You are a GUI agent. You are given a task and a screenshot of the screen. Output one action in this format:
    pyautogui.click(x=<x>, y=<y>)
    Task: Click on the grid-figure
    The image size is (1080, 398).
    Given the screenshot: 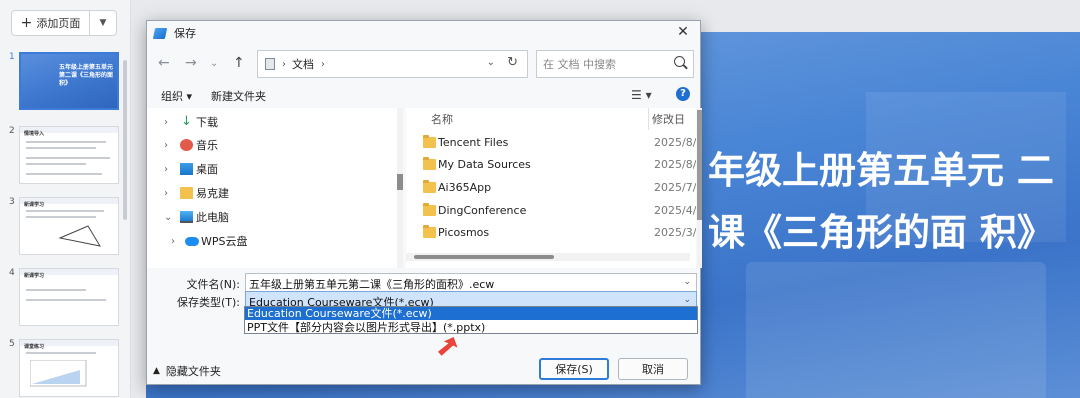 What is the action you would take?
    pyautogui.click(x=58, y=373)
    